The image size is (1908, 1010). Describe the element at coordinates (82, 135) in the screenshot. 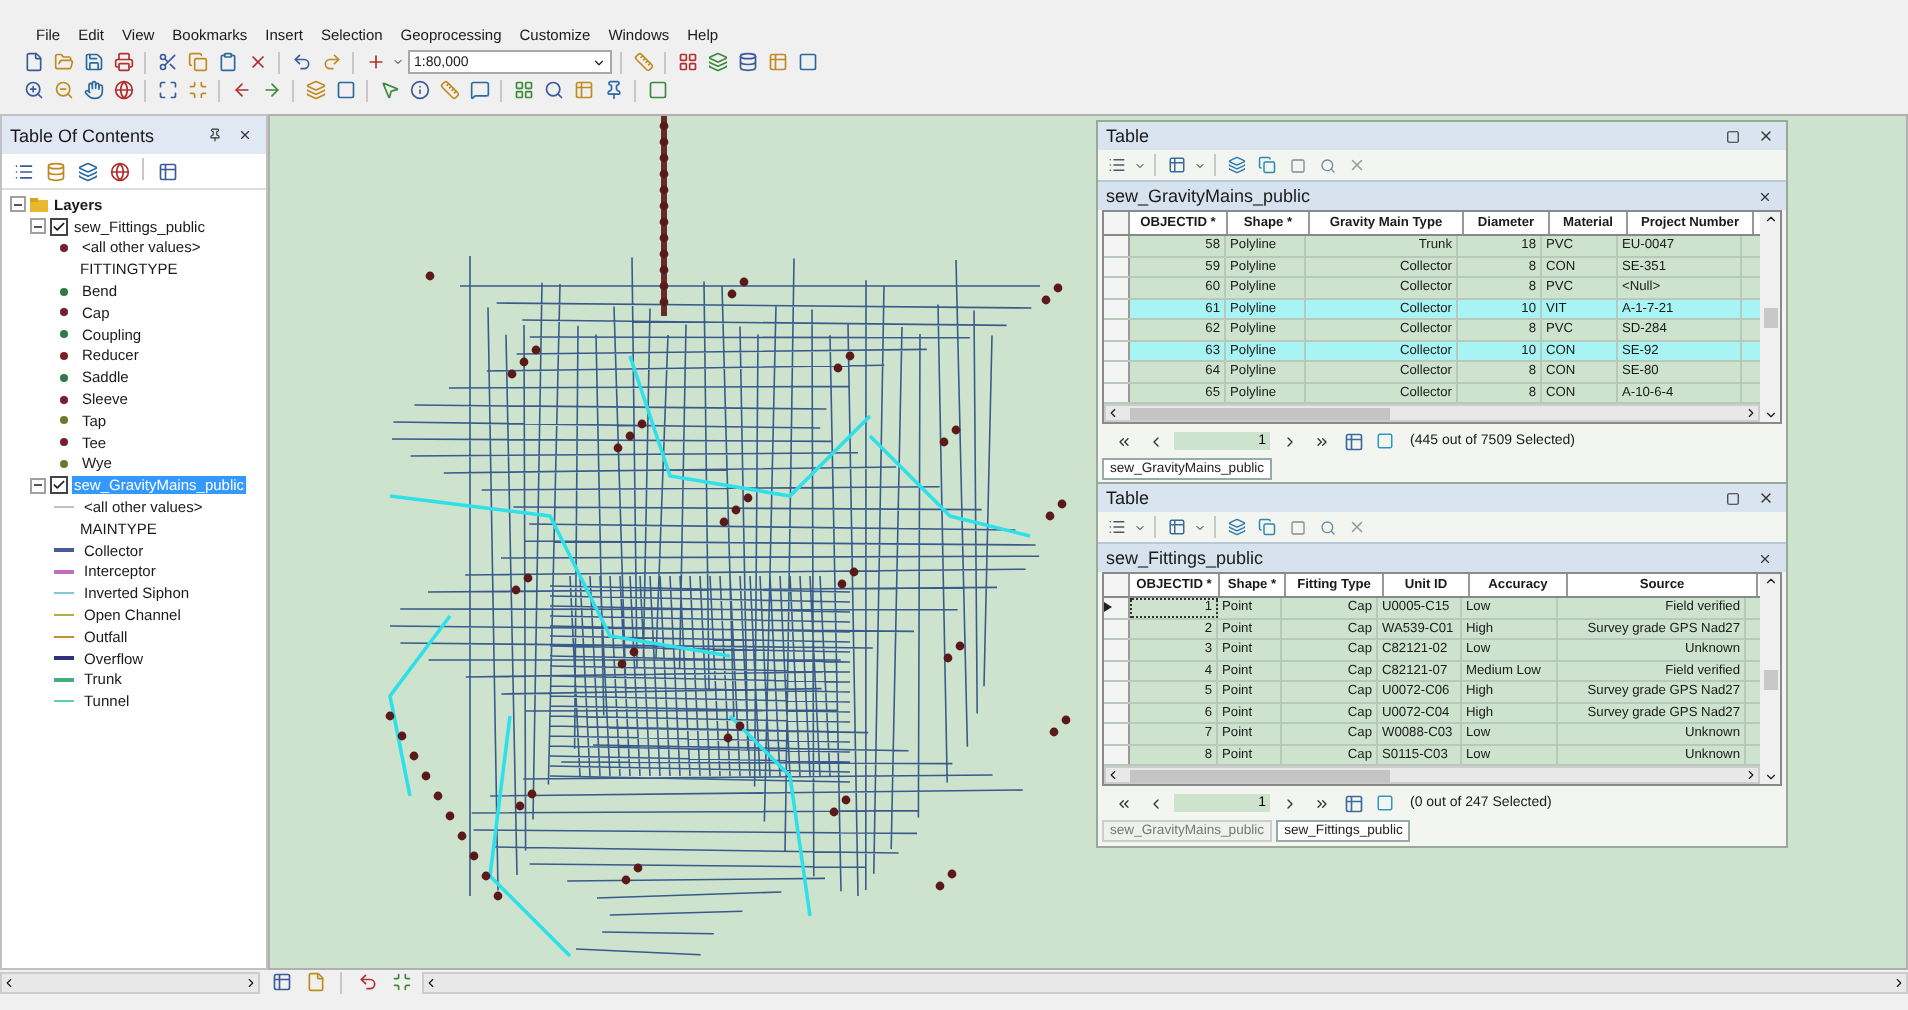

I see `panel-title: Table Of Contents` at that location.